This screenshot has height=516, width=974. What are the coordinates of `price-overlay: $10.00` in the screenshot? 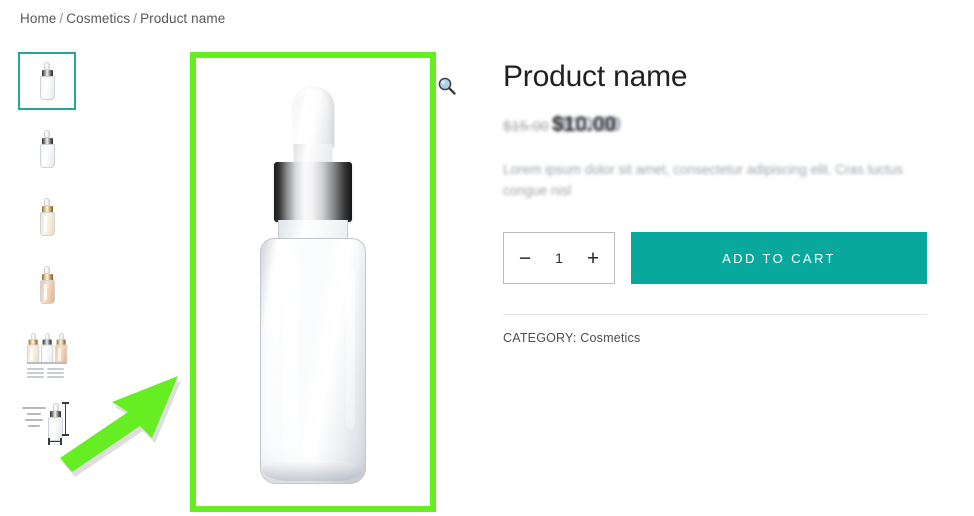 It's located at (591, 124).